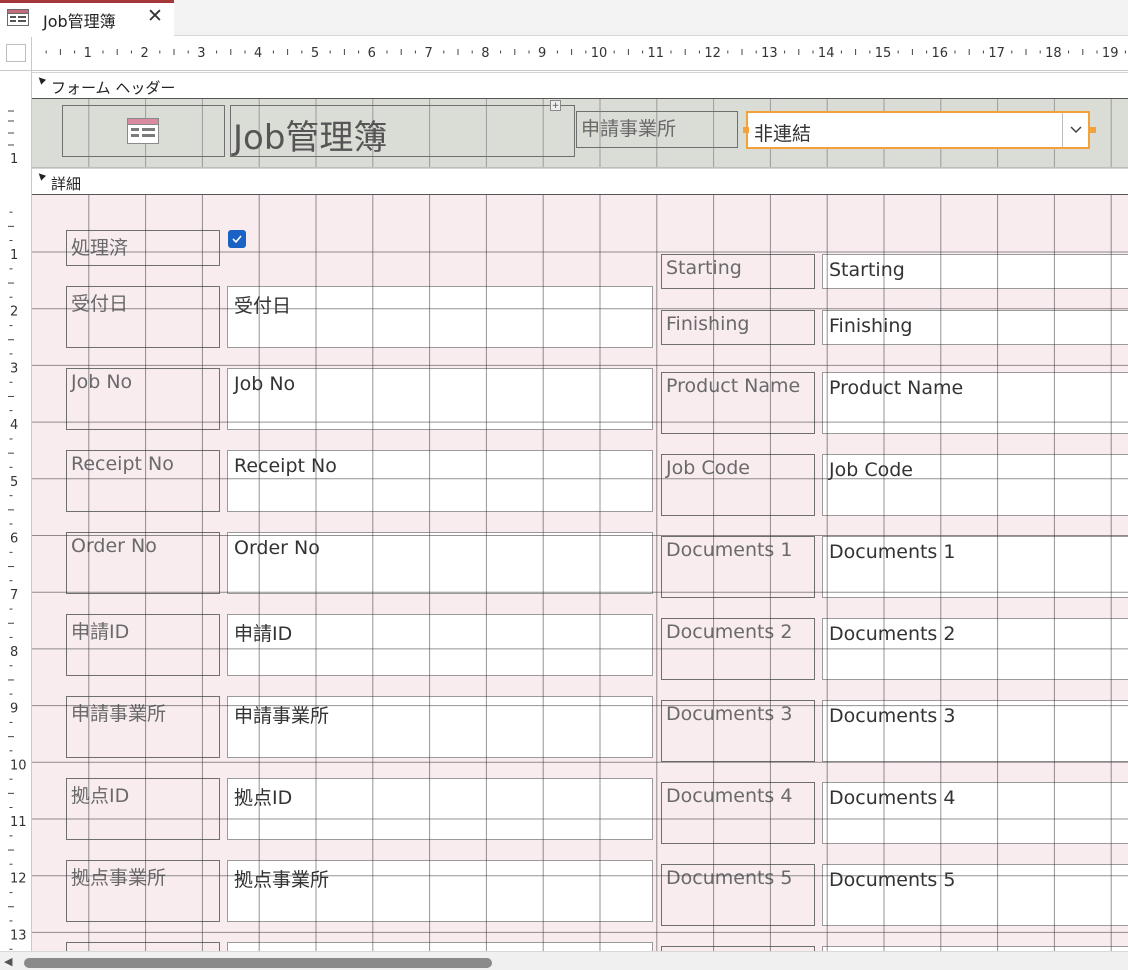 This screenshot has width=1128, height=970. Describe the element at coordinates (440, 727) in the screenshot. I see `application-office-field: 申請事業所` at that location.